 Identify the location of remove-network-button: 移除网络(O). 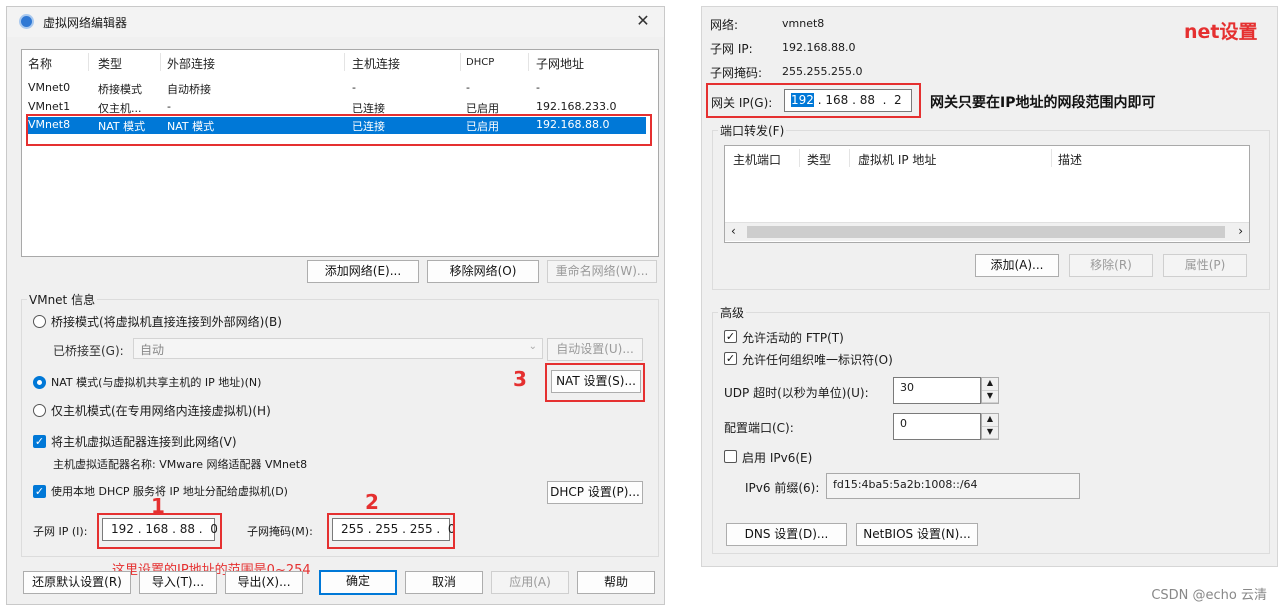
(483, 271).